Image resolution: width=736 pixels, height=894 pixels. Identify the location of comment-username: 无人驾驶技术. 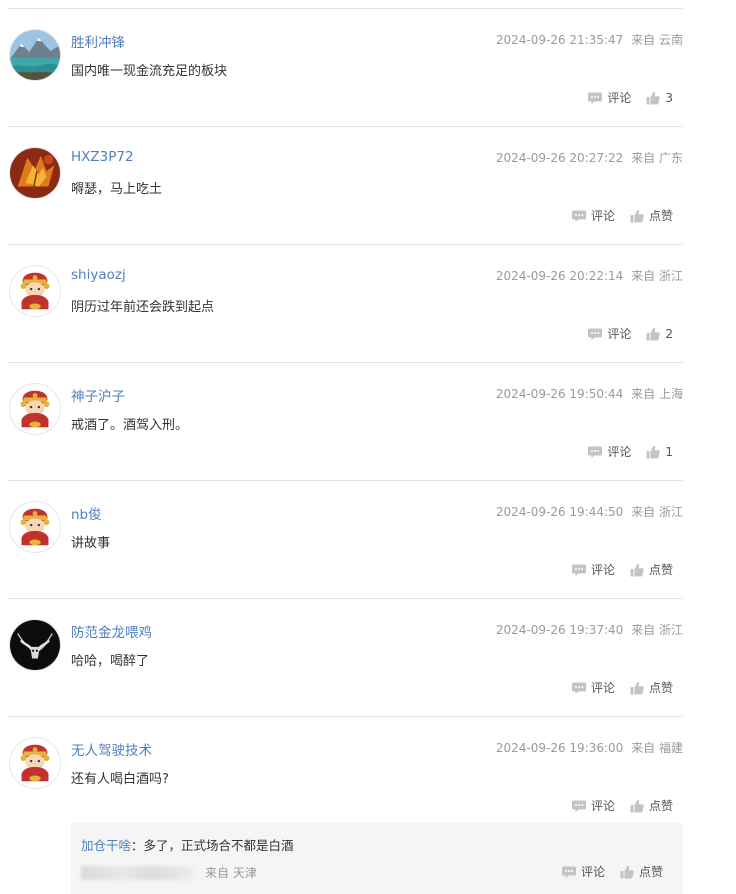
(111, 749).